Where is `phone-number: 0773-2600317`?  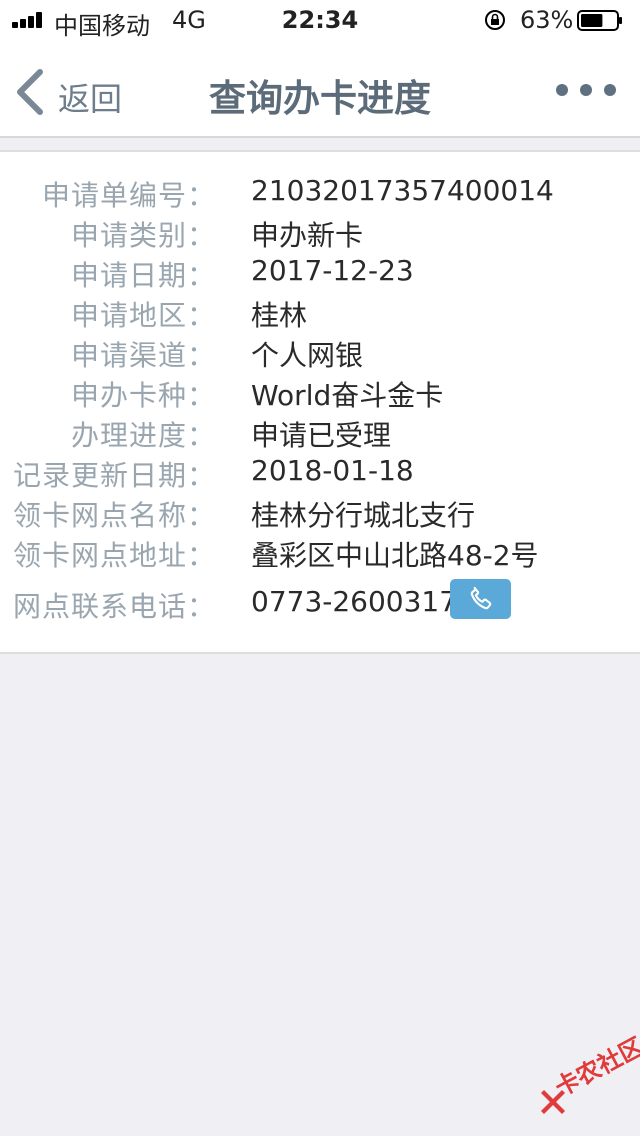
phone-number: 0773-2600317 is located at coordinates (354, 601).